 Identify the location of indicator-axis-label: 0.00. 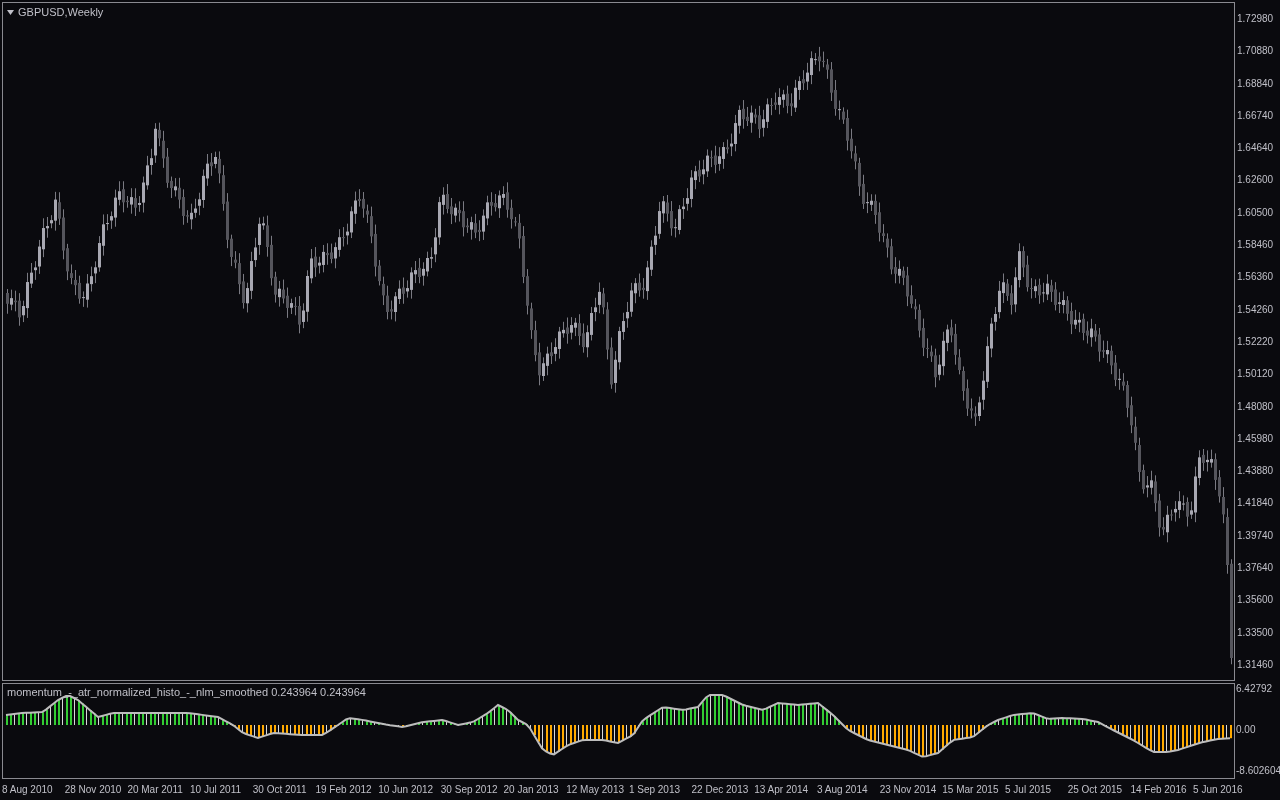
(1246, 730).